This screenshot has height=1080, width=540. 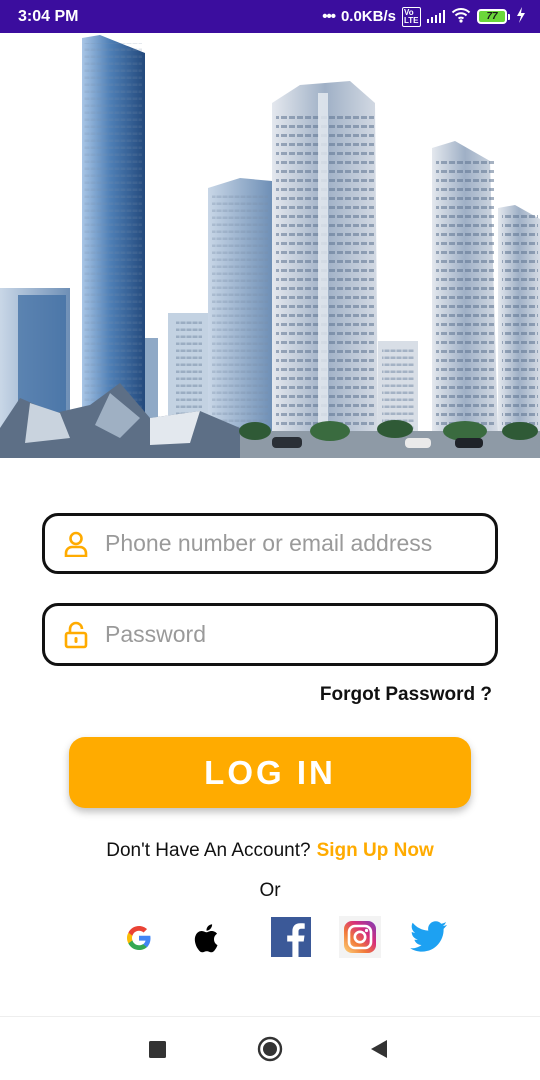 What do you see at coordinates (285, 634) in the screenshot?
I see `password-input` at bounding box center [285, 634].